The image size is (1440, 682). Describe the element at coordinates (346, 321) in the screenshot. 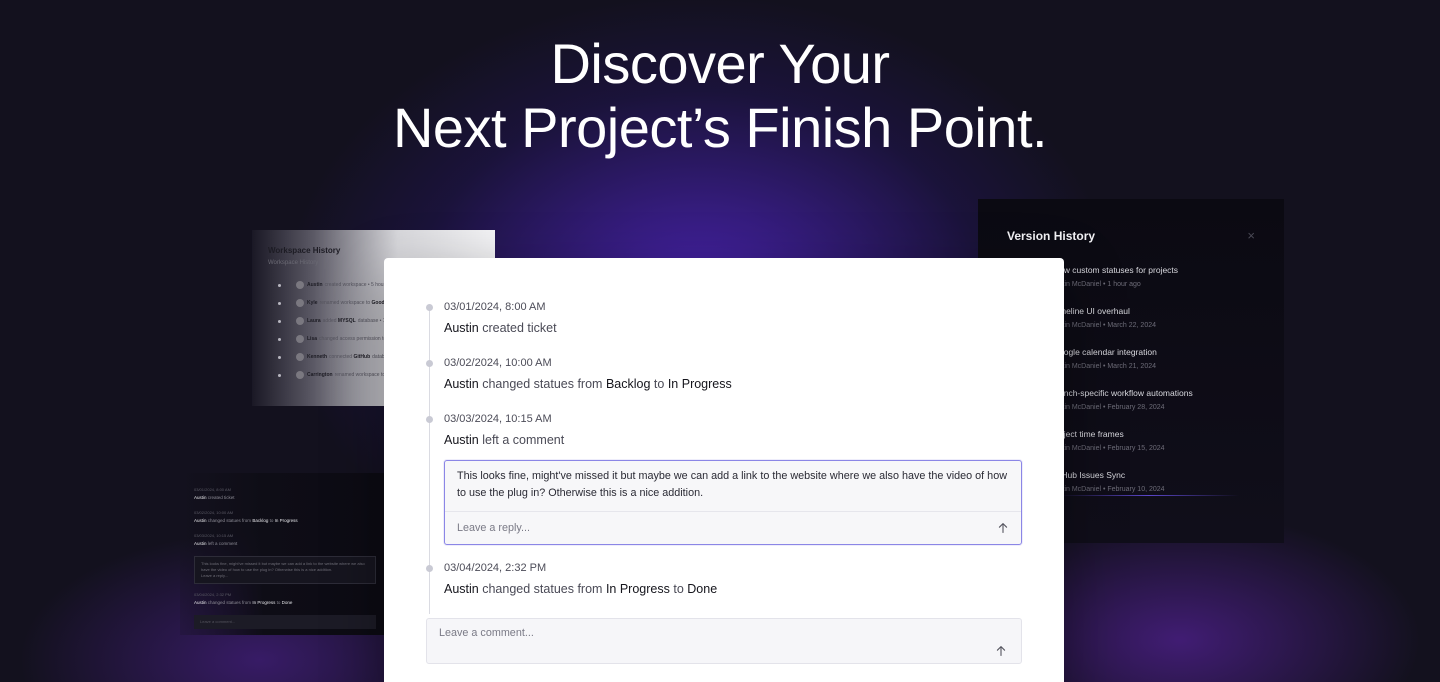

I see `activity-target: MYSQL` at that location.